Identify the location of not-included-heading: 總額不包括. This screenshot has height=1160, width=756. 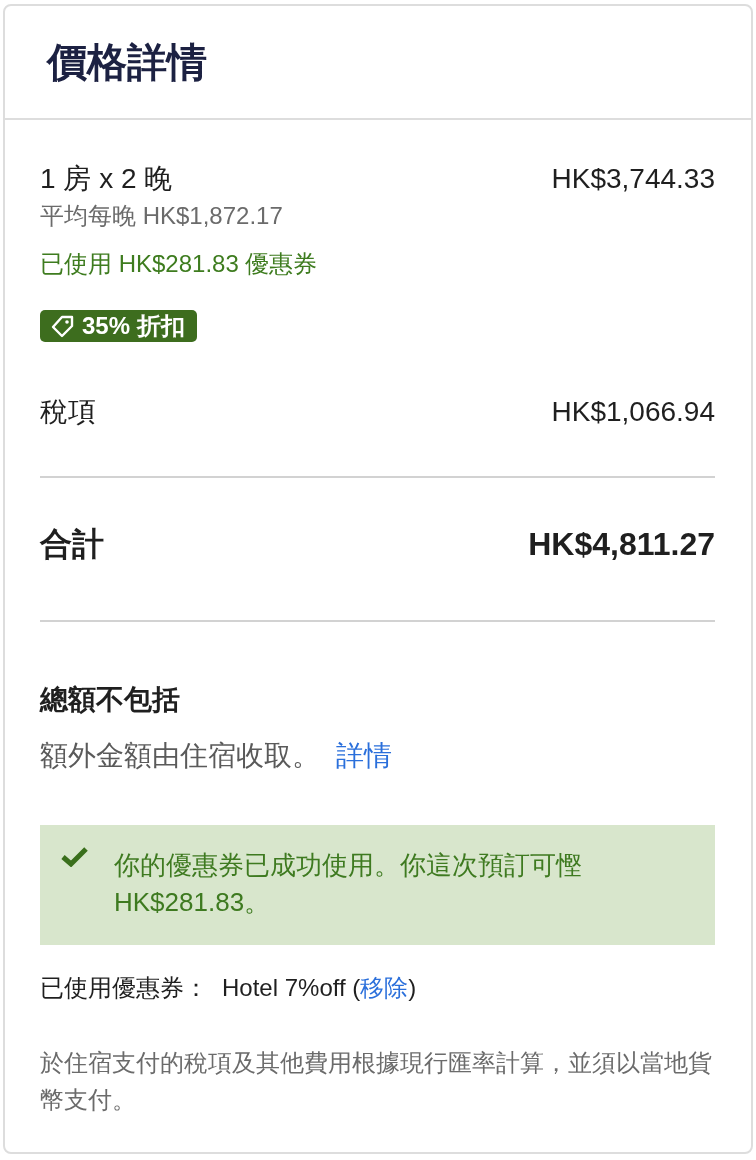
(110, 699).